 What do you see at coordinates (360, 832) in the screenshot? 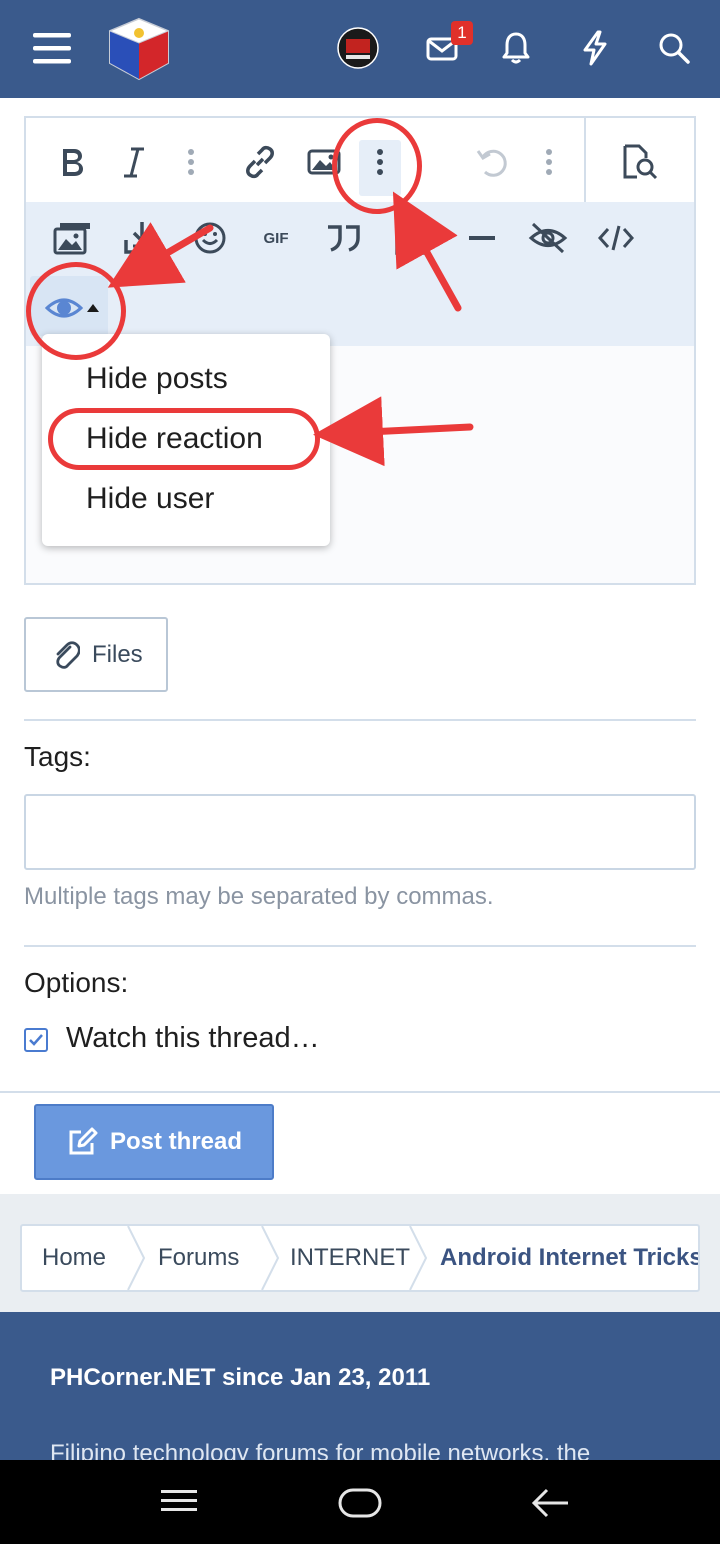
I see `tags-input` at bounding box center [360, 832].